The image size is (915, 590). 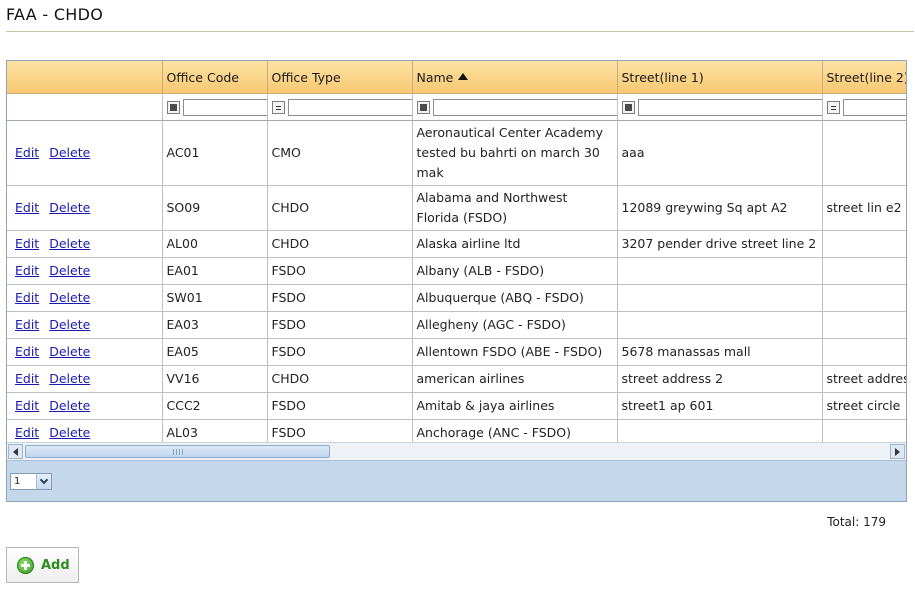 I want to click on add-button-label: Add, so click(x=55, y=565).